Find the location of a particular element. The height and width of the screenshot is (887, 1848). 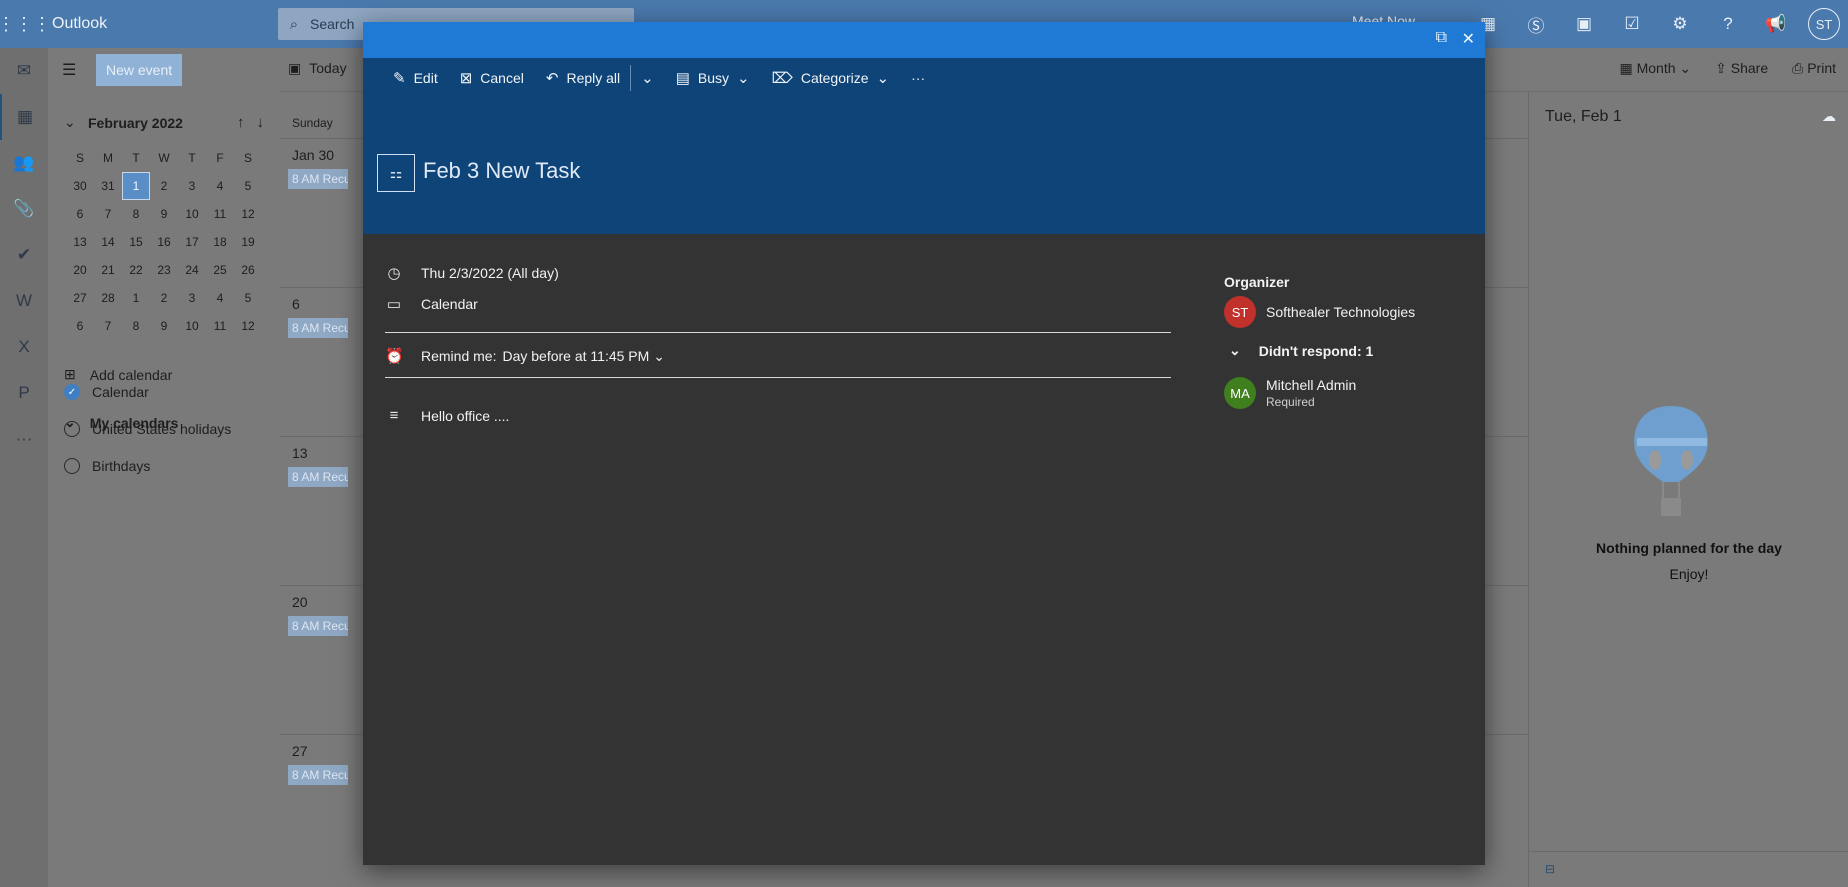

mini-day: 18 is located at coordinates (220, 242).